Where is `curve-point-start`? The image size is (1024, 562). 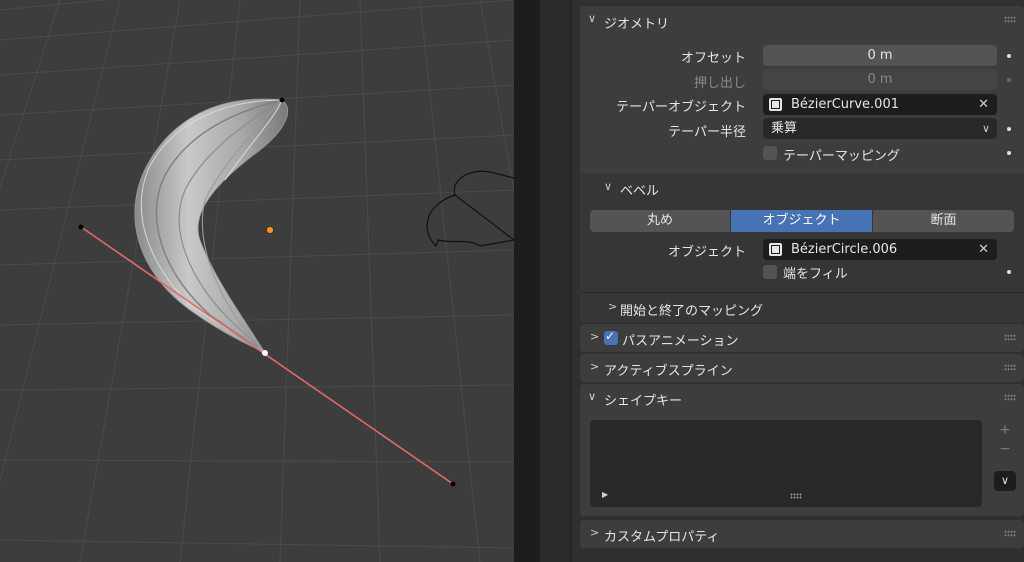
curve-point-start is located at coordinates (81, 227).